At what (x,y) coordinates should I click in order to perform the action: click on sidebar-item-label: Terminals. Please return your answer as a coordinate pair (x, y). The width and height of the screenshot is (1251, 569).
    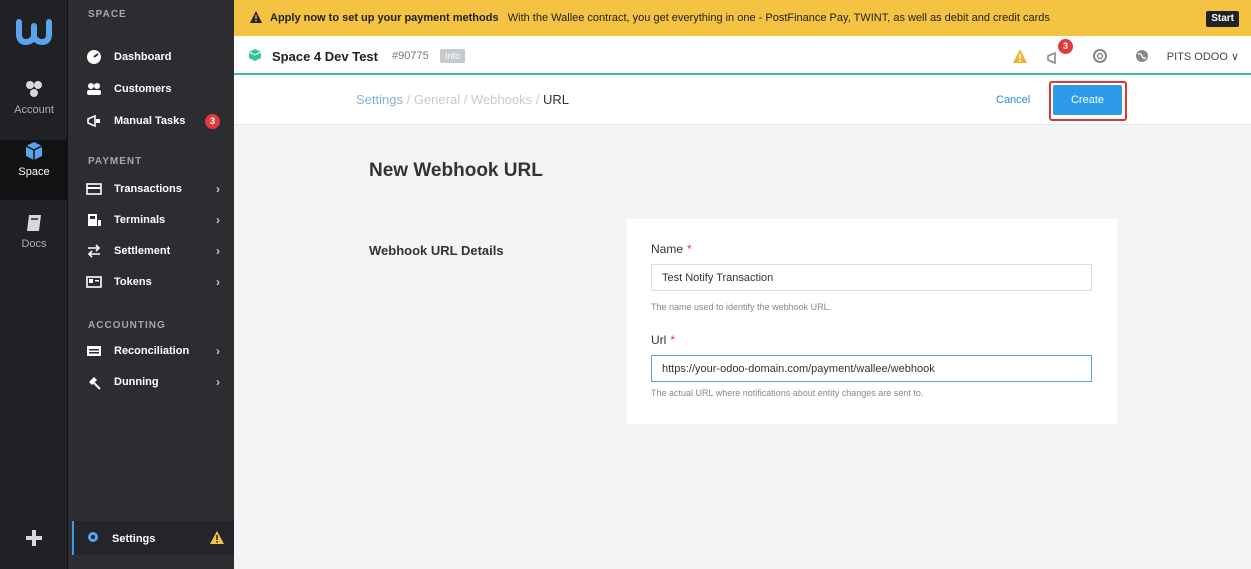
    Looking at the image, I should click on (140, 220).